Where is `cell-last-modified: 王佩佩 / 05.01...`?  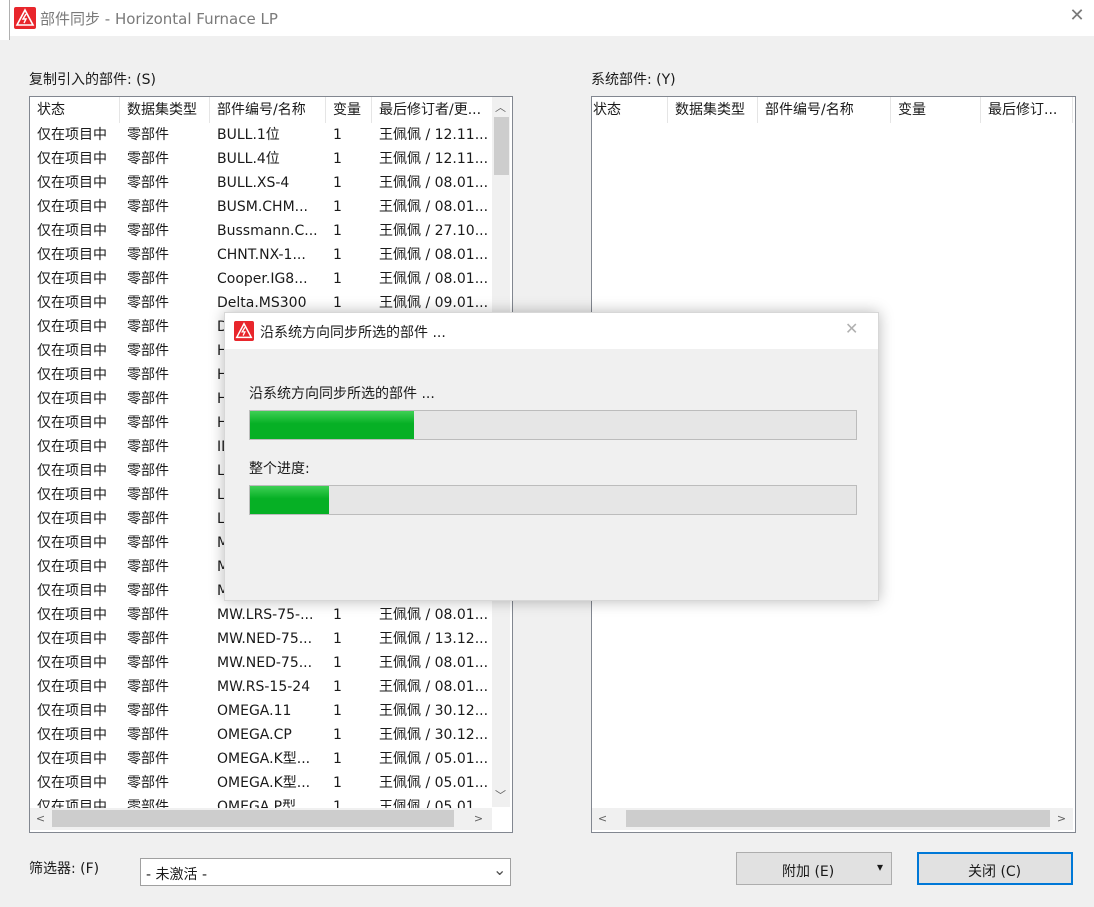 cell-last-modified: 王佩佩 / 05.01... is located at coordinates (434, 759).